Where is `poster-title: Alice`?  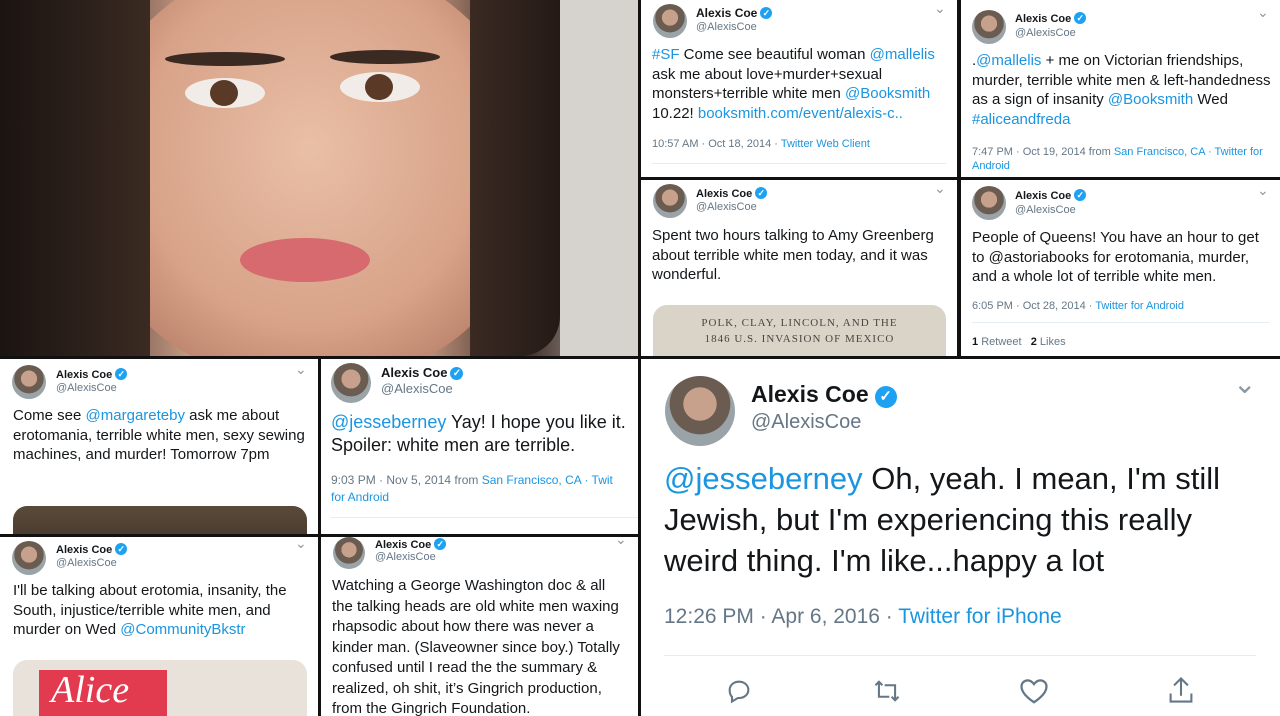 poster-title: Alice is located at coordinates (90, 690).